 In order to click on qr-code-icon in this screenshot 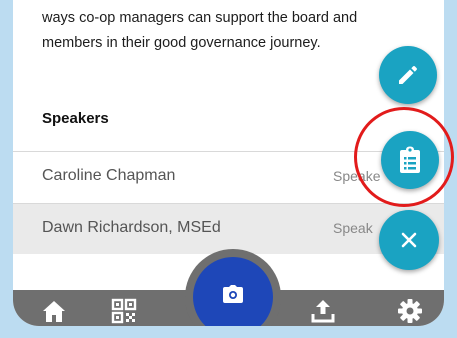, I will do `click(124, 311)`.